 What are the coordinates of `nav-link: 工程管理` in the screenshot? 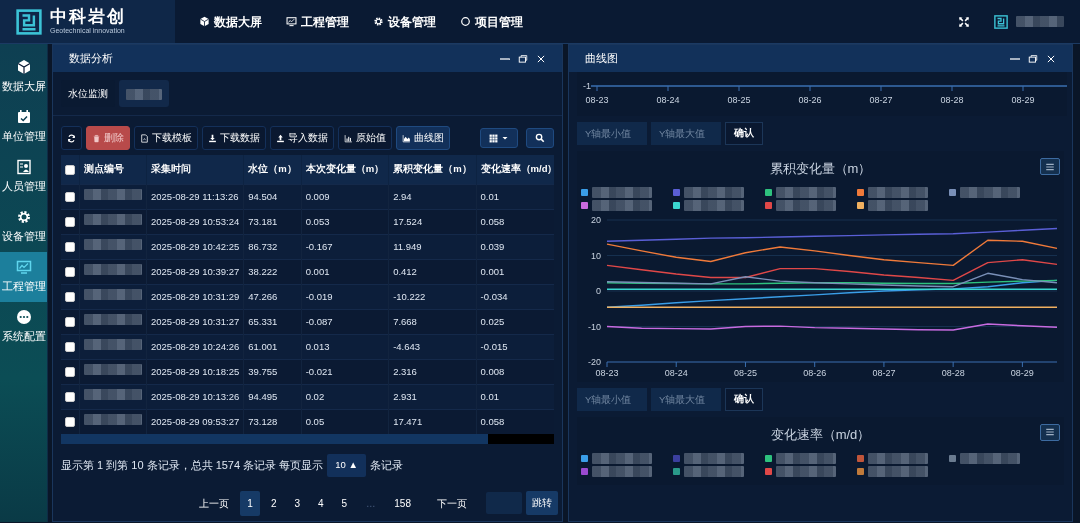 It's located at (317, 21).